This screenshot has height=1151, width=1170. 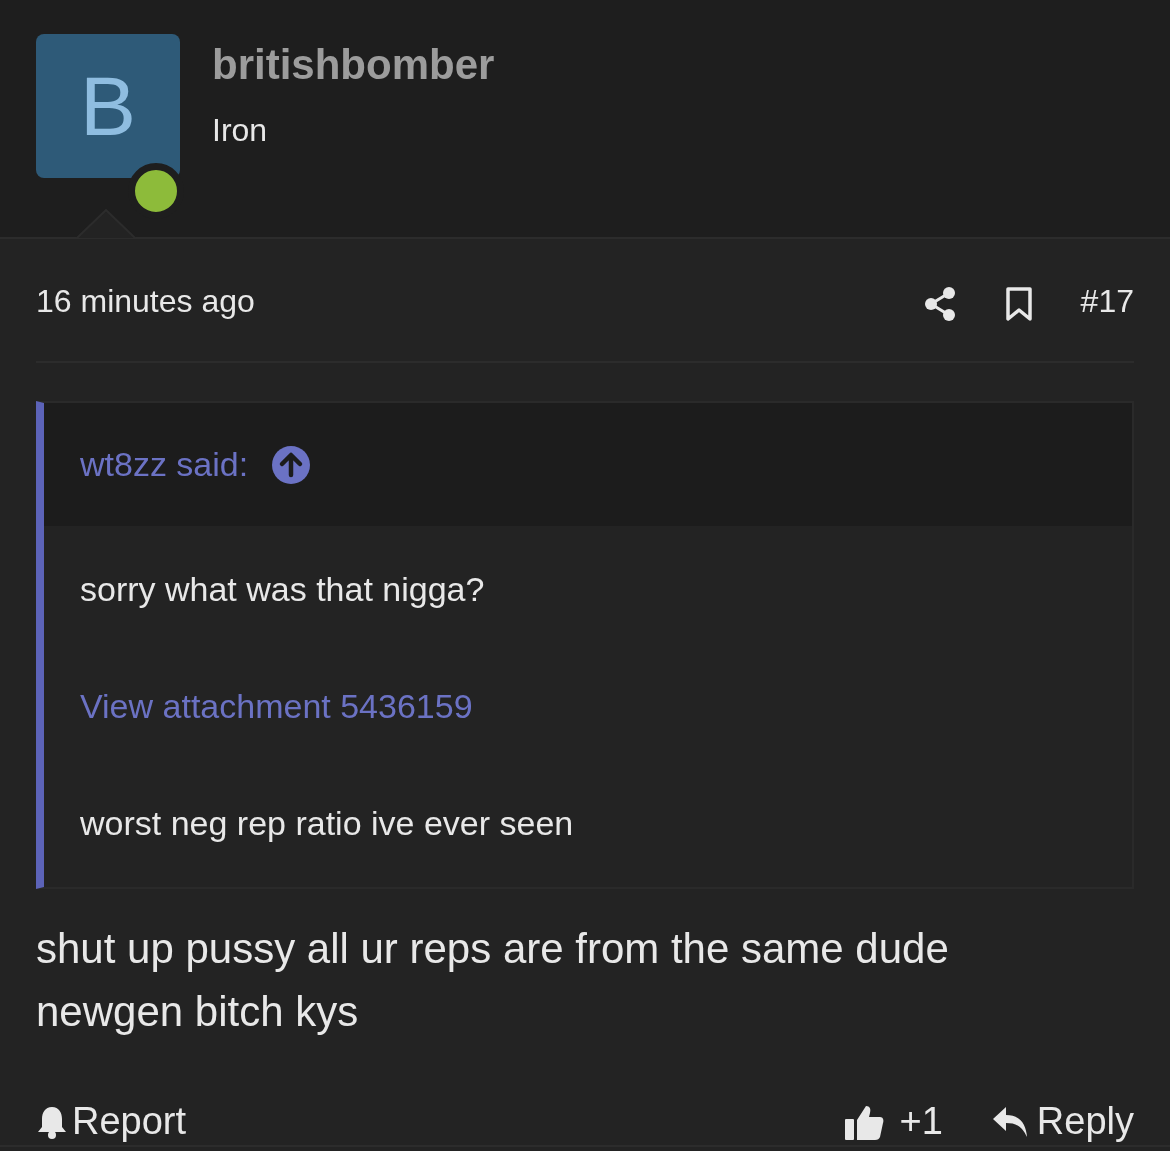 What do you see at coordinates (893, 1121) in the screenshot?
I see `like-link: +1` at bounding box center [893, 1121].